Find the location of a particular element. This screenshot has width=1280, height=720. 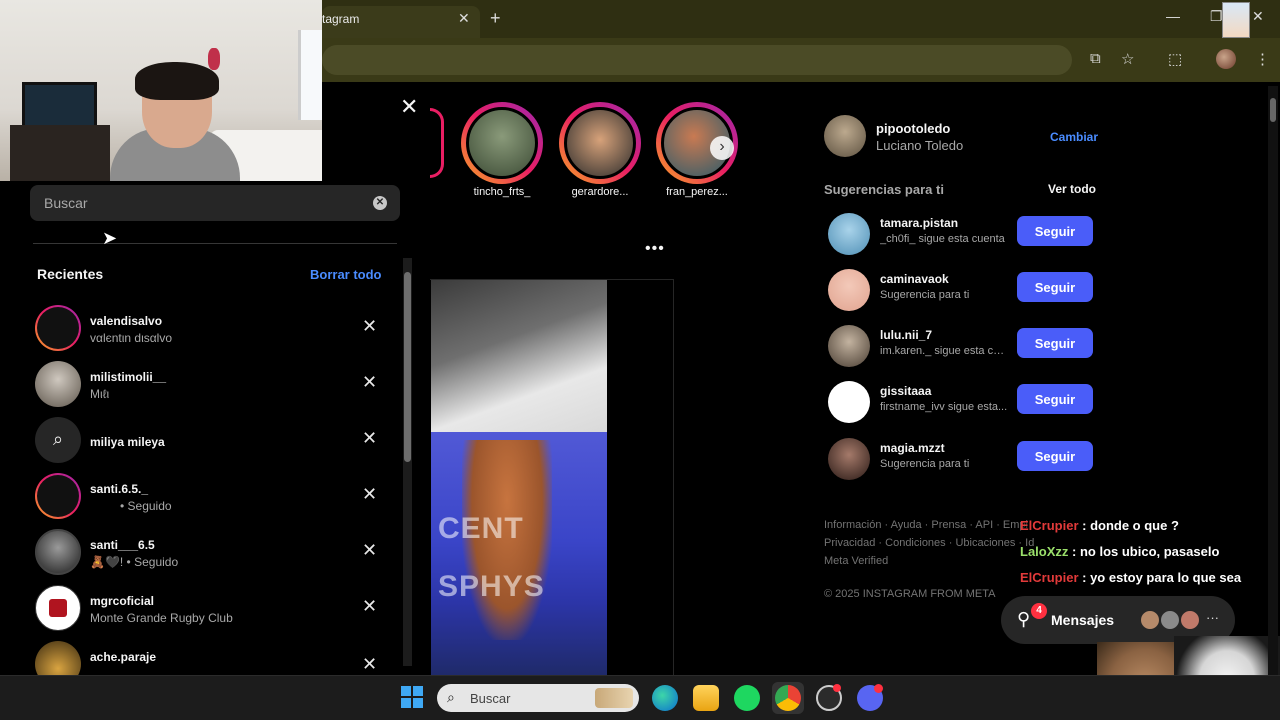

post-more-icon: ••• is located at coordinates (655, 249).